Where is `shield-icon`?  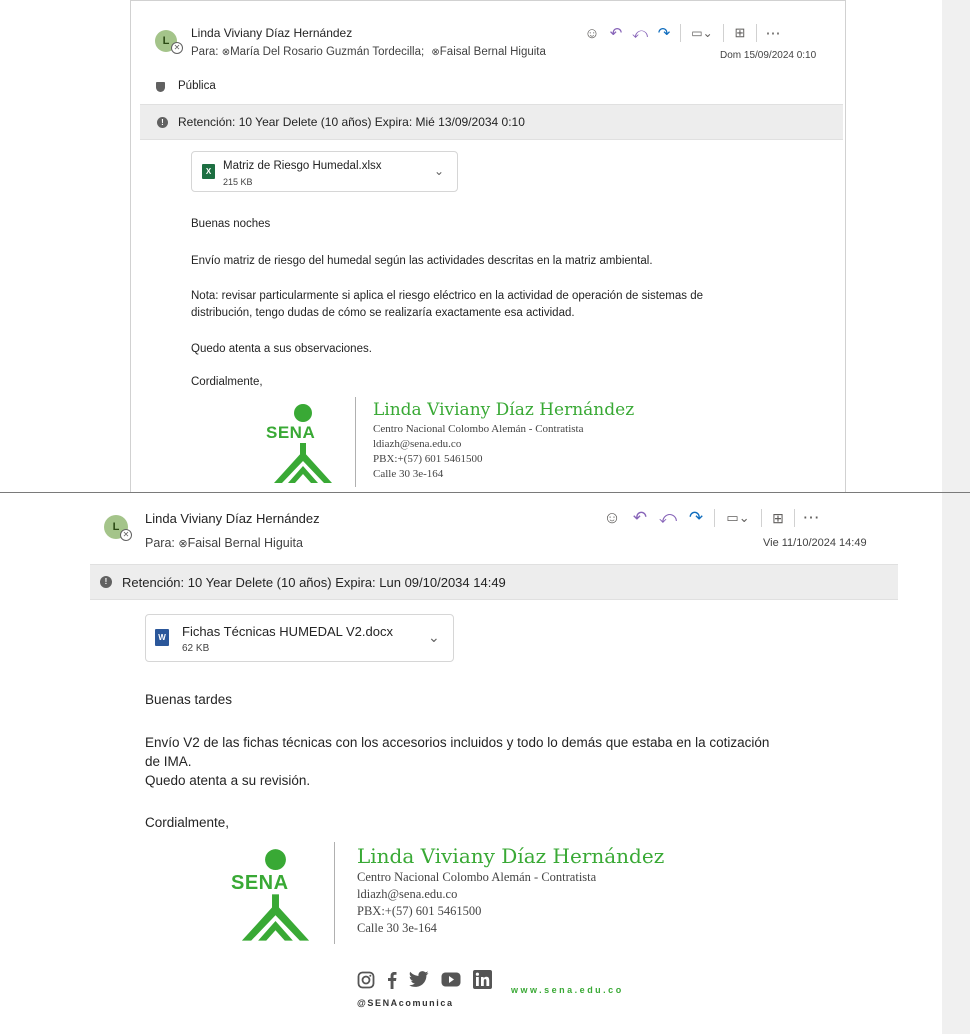
shield-icon is located at coordinates (160, 87).